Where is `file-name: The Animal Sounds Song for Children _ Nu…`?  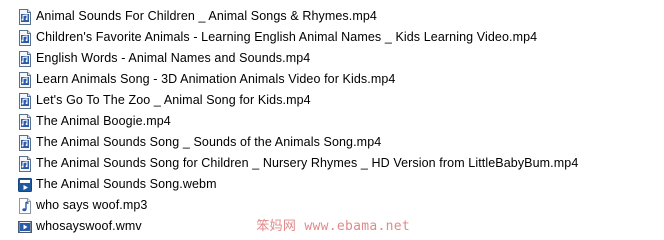
file-name: The Animal Sounds Song for Children _ Nu… is located at coordinates (307, 163).